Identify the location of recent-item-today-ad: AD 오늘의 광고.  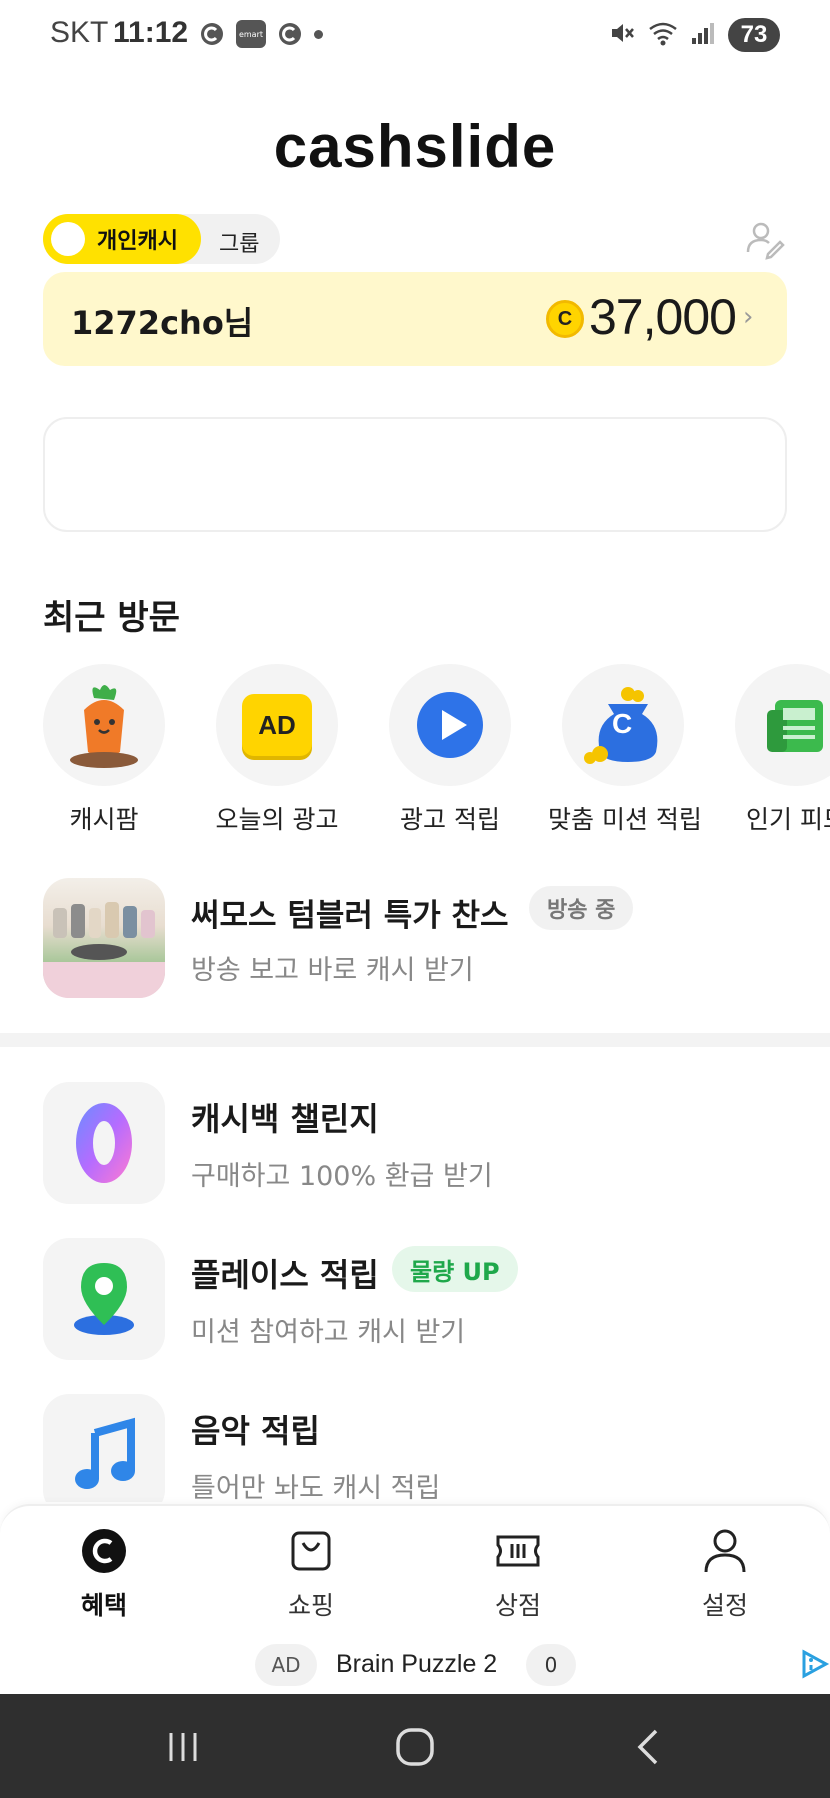
(277, 749).